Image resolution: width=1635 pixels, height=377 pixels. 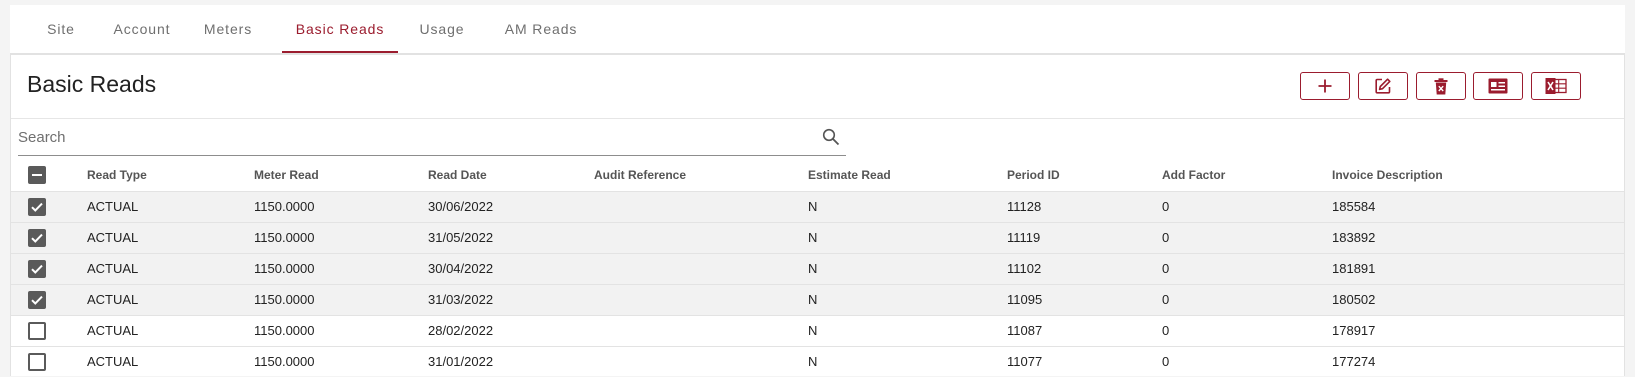 I want to click on page-title: Basic Reads, so click(x=92, y=84).